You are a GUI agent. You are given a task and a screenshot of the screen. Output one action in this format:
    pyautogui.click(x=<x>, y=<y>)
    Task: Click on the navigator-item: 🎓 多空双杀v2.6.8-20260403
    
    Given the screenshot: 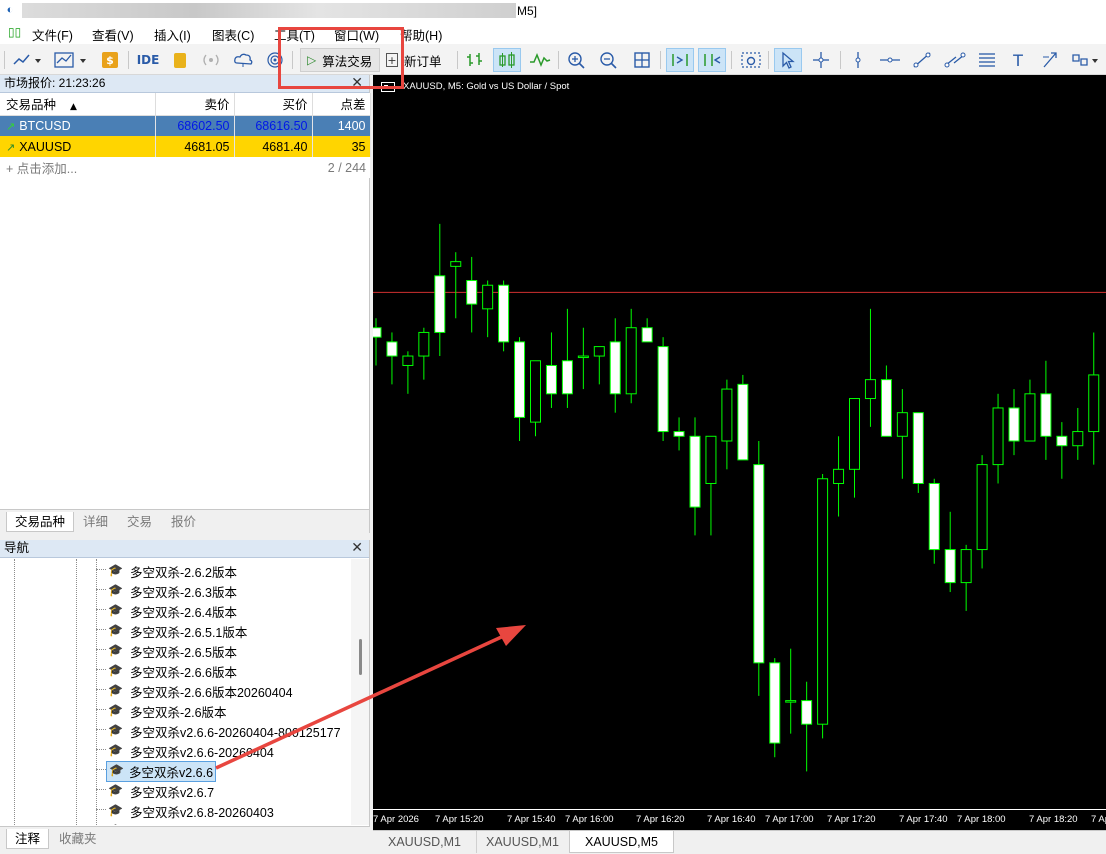 What is the action you would take?
    pyautogui.click(x=224, y=810)
    